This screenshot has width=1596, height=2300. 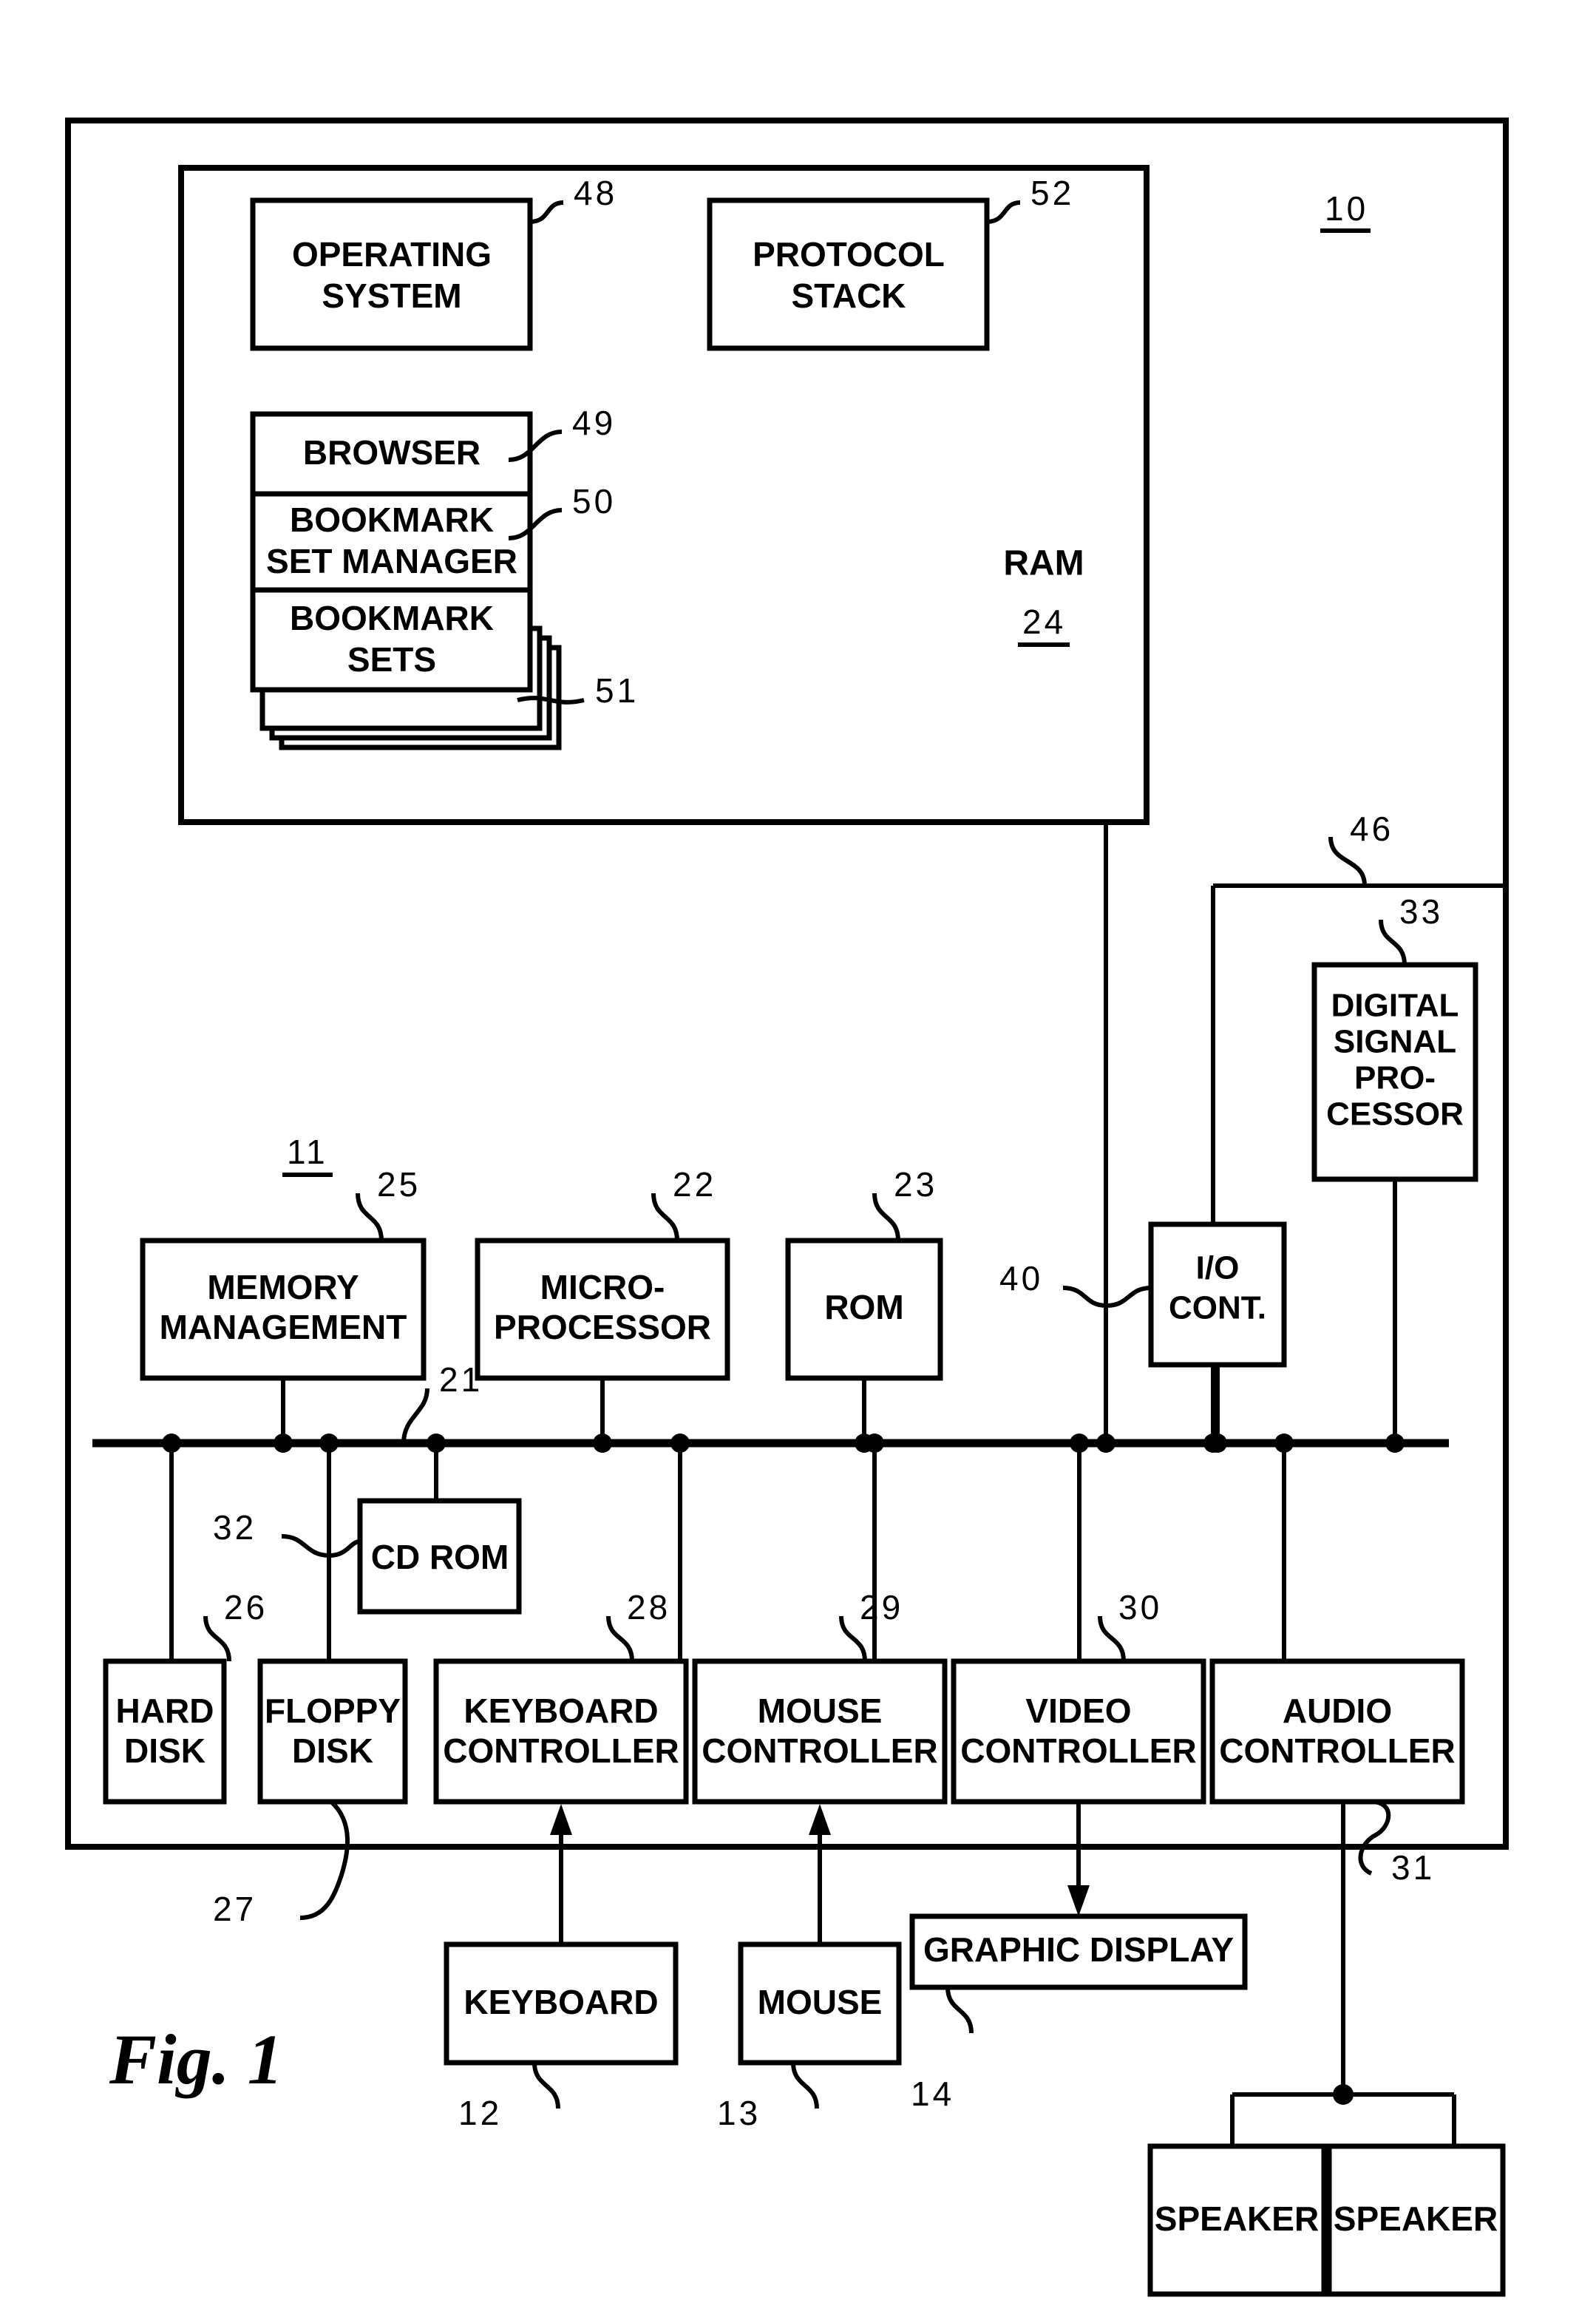 I want to click on ram-ref-label: 24, so click(x=1044, y=622).